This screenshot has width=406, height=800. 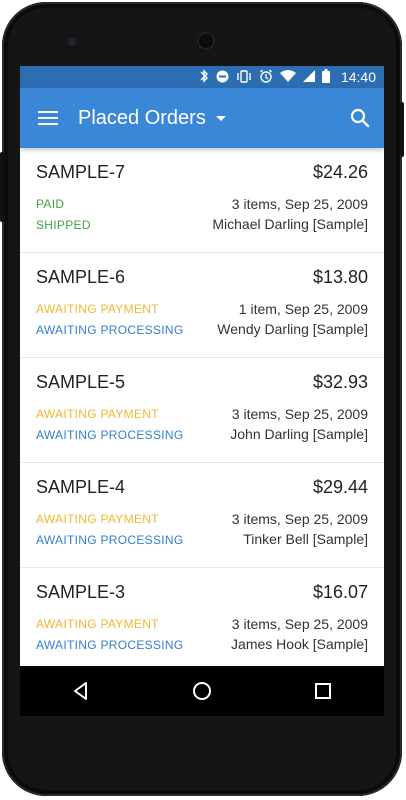 What do you see at coordinates (220, 118) in the screenshot?
I see `caret-down-icon` at bounding box center [220, 118].